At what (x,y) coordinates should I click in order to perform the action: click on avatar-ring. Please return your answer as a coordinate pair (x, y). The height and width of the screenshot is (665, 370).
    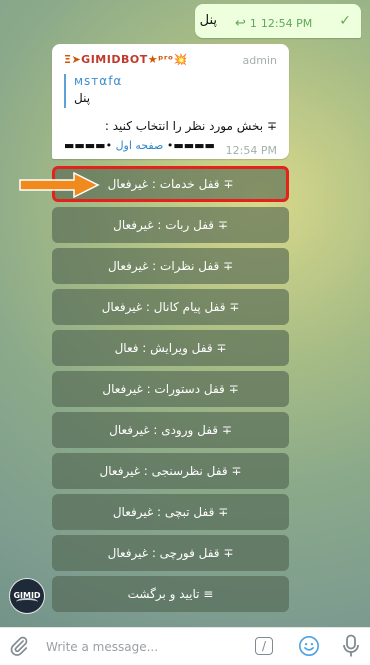
    Looking at the image, I should click on (27, 601).